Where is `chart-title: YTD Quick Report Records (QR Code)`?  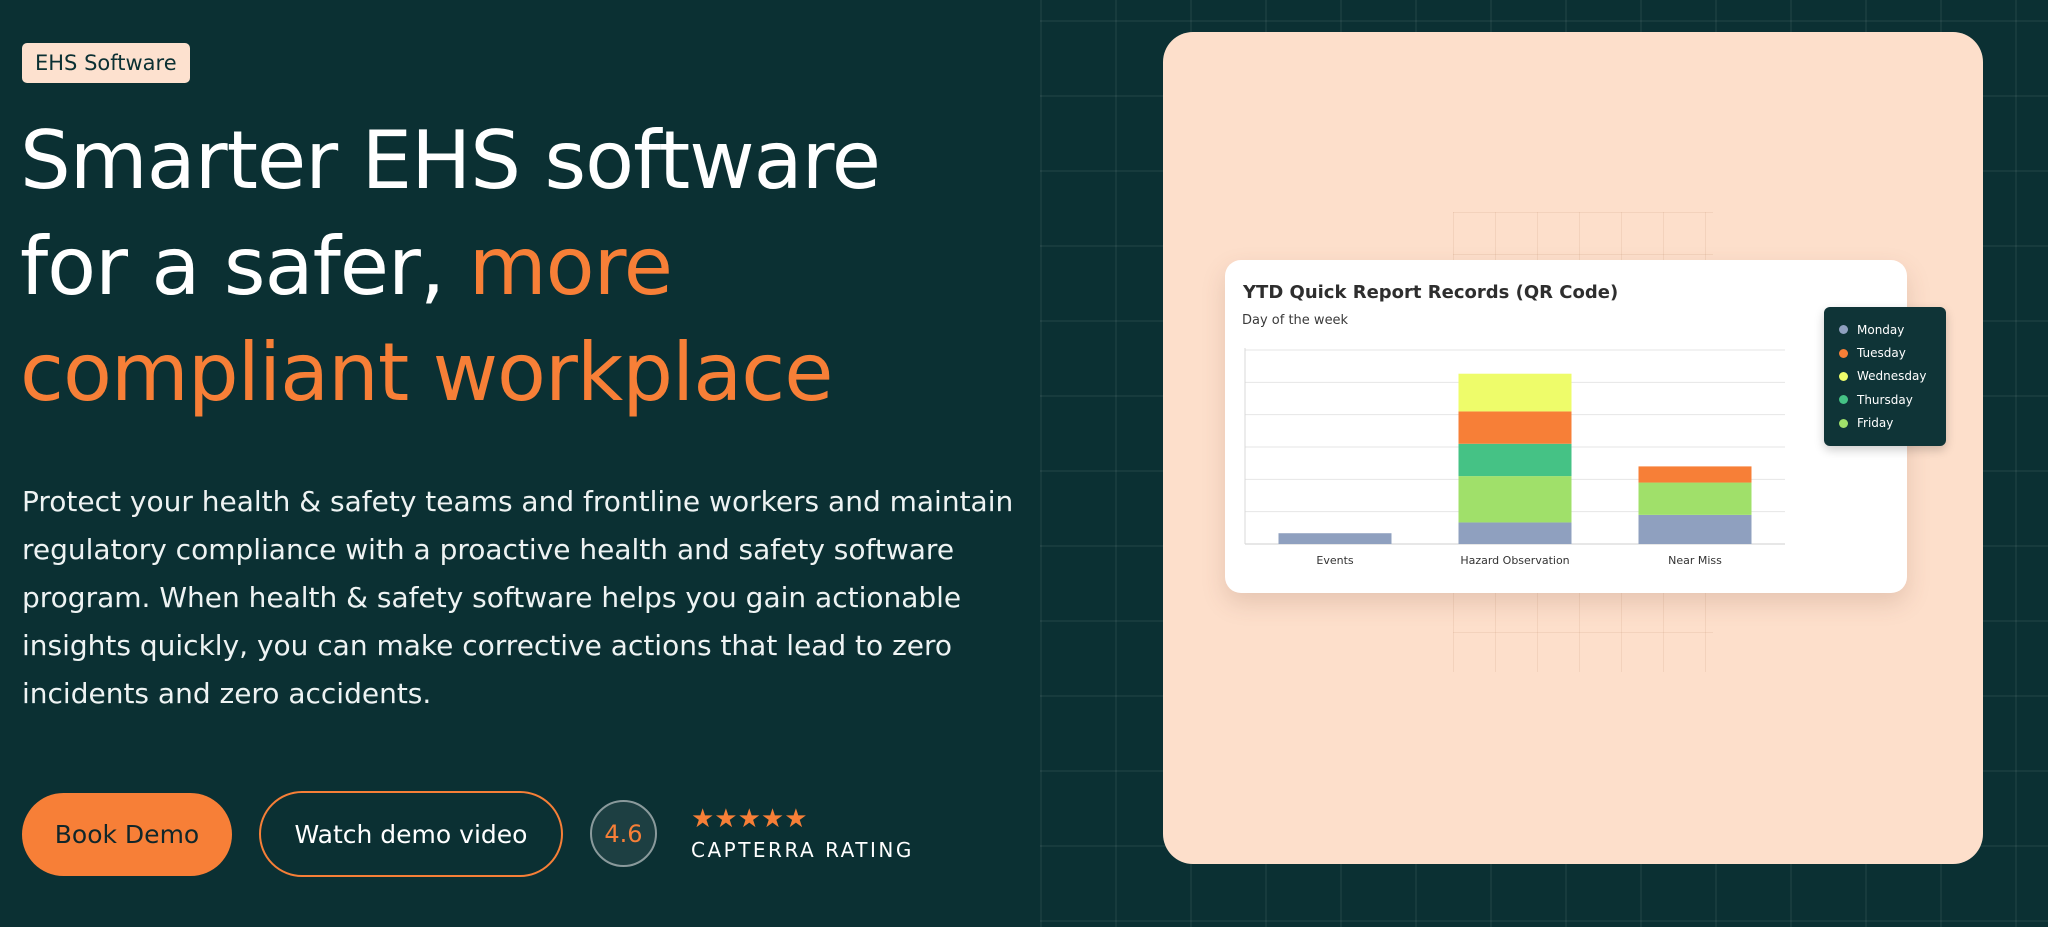 chart-title: YTD Quick Report Records (QR Code) is located at coordinates (1431, 292).